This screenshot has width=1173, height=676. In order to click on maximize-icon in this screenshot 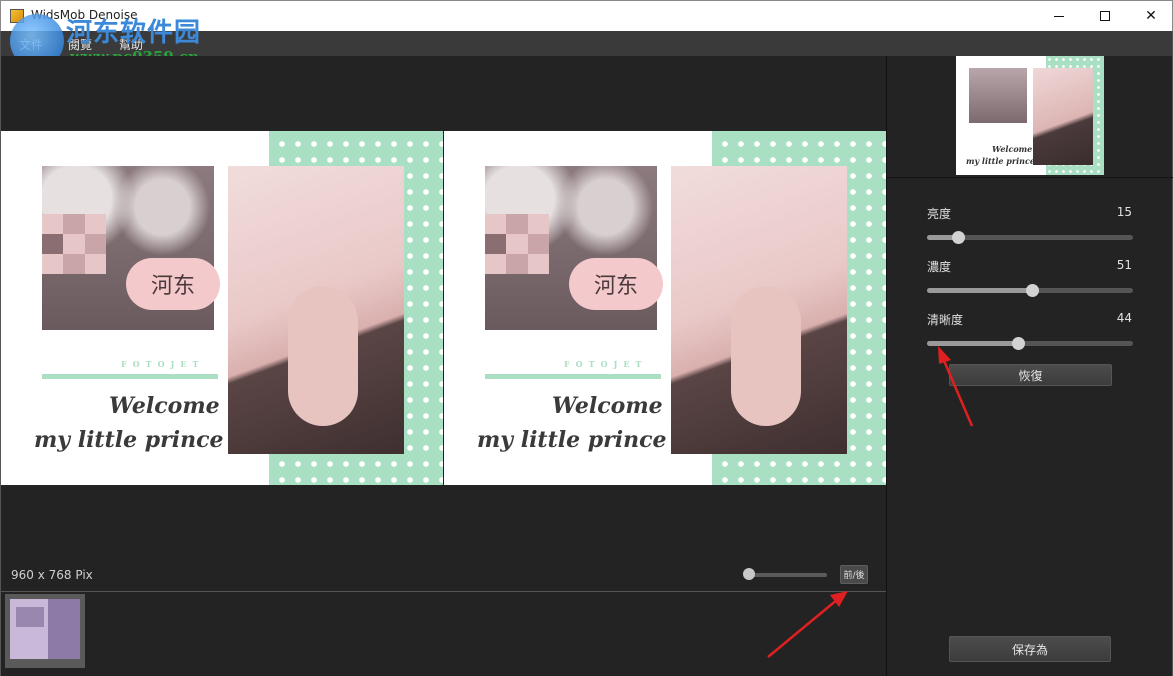, I will do `click(1105, 16)`.